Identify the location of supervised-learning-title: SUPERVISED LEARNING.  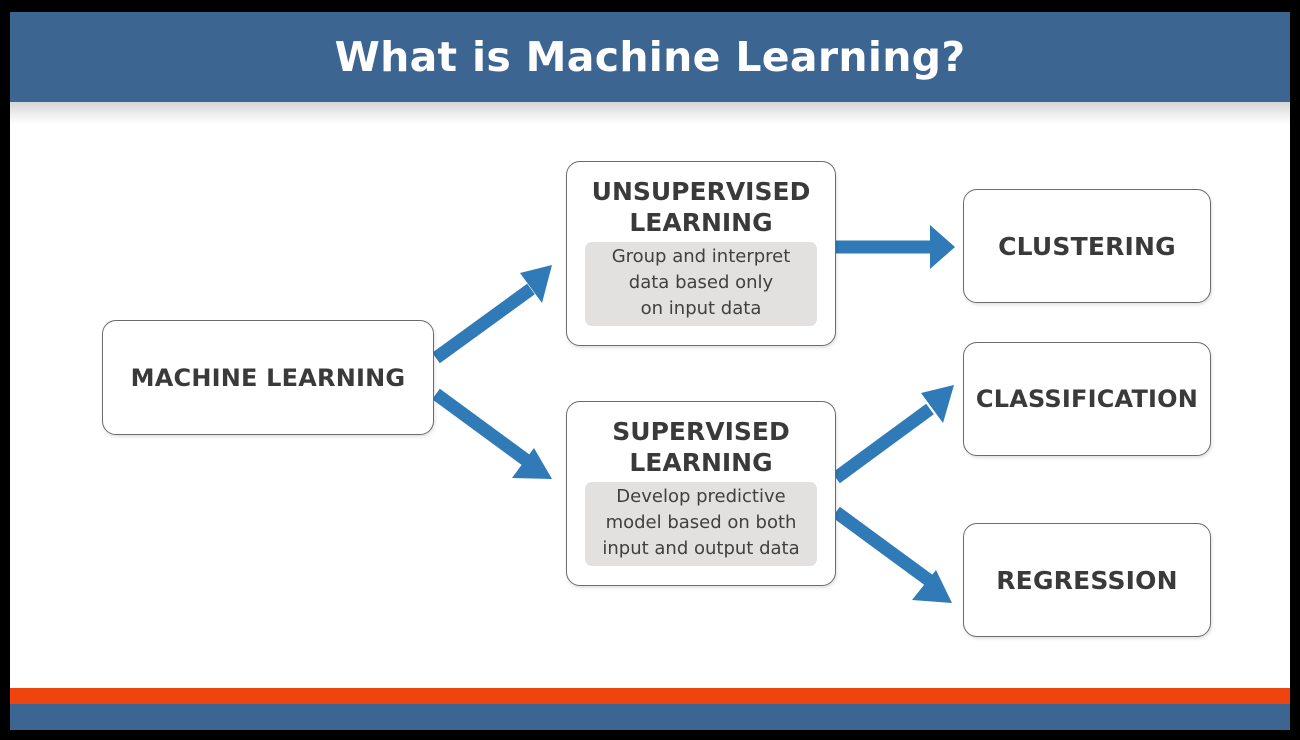
(701, 447).